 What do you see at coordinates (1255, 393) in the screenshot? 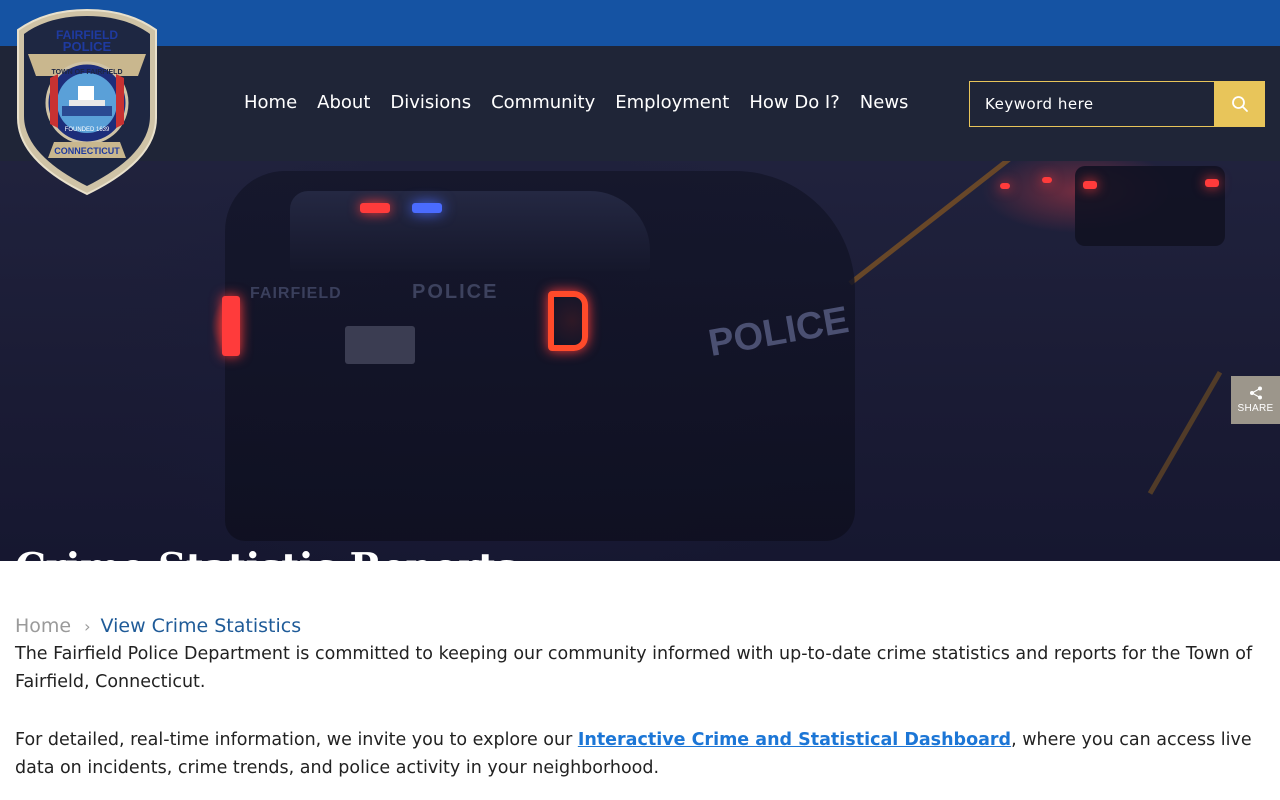
I see `share-icon` at bounding box center [1255, 393].